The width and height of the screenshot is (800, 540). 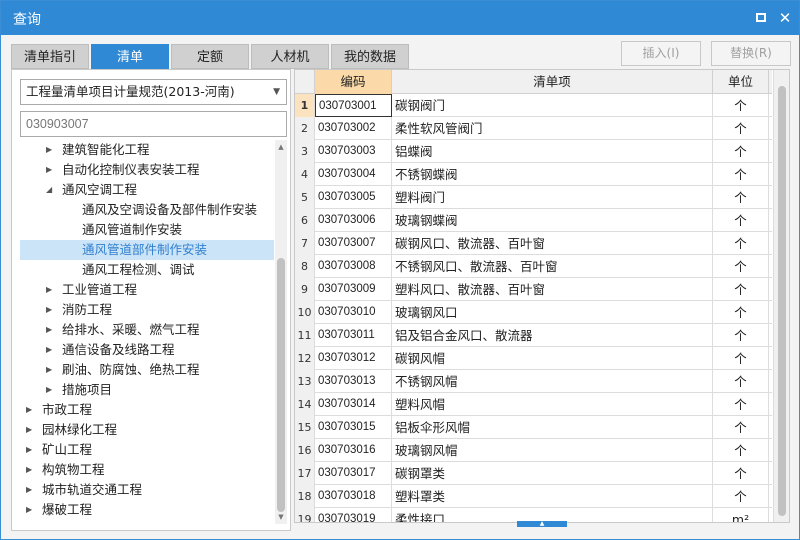 I want to click on row-number-cell: 2, so click(x=305, y=128).